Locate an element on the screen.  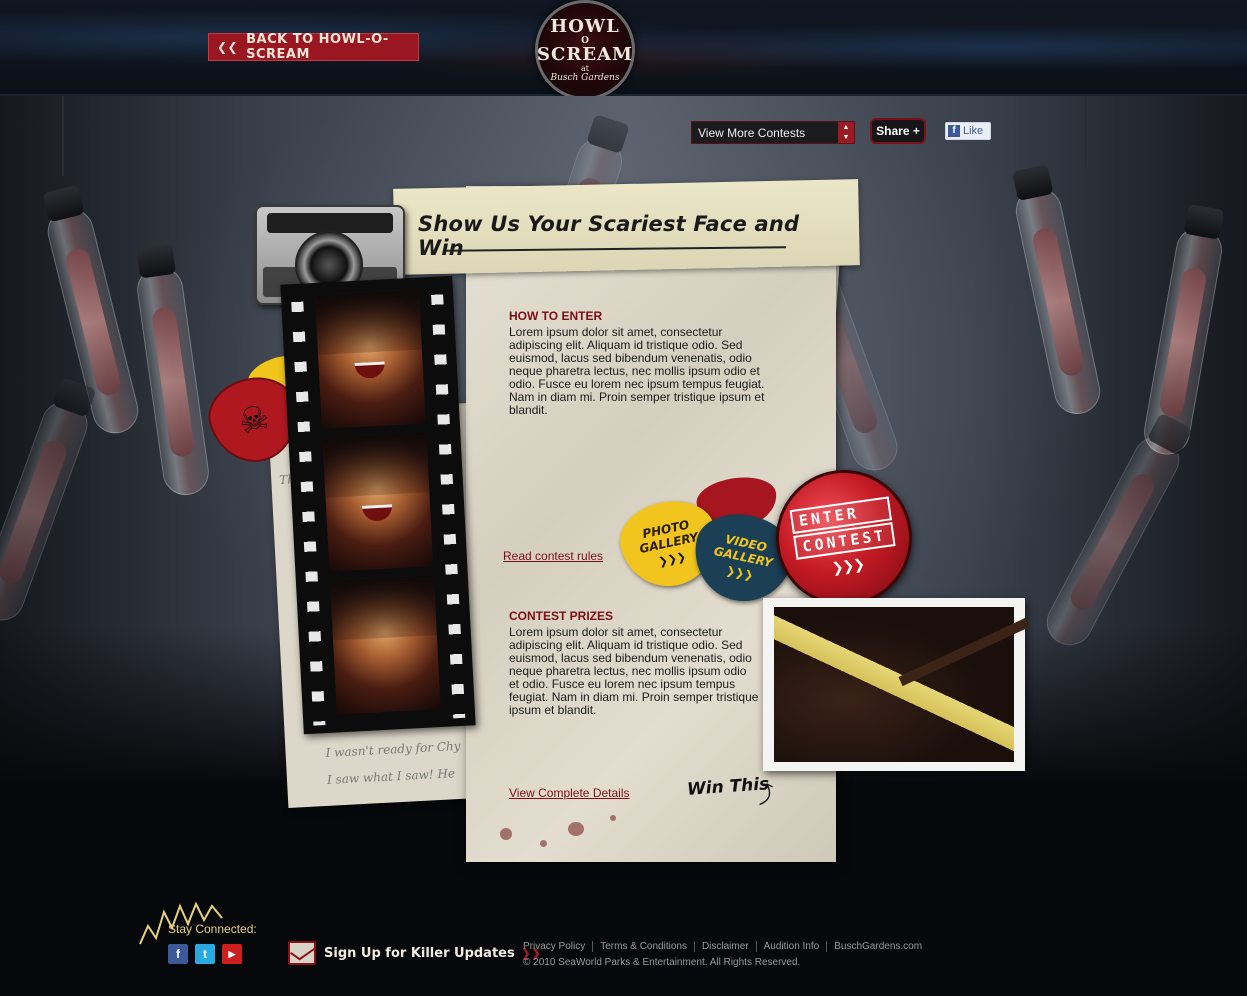
film-strip is located at coordinates (378, 505).